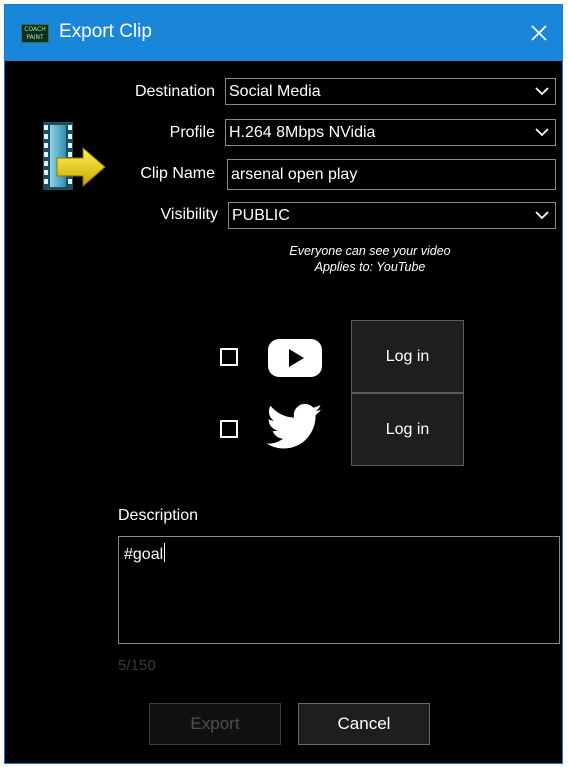 Image resolution: width=568 pixels, height=767 pixels. Describe the element at coordinates (407, 356) in the screenshot. I see `youtube-login-button: Log in` at that location.